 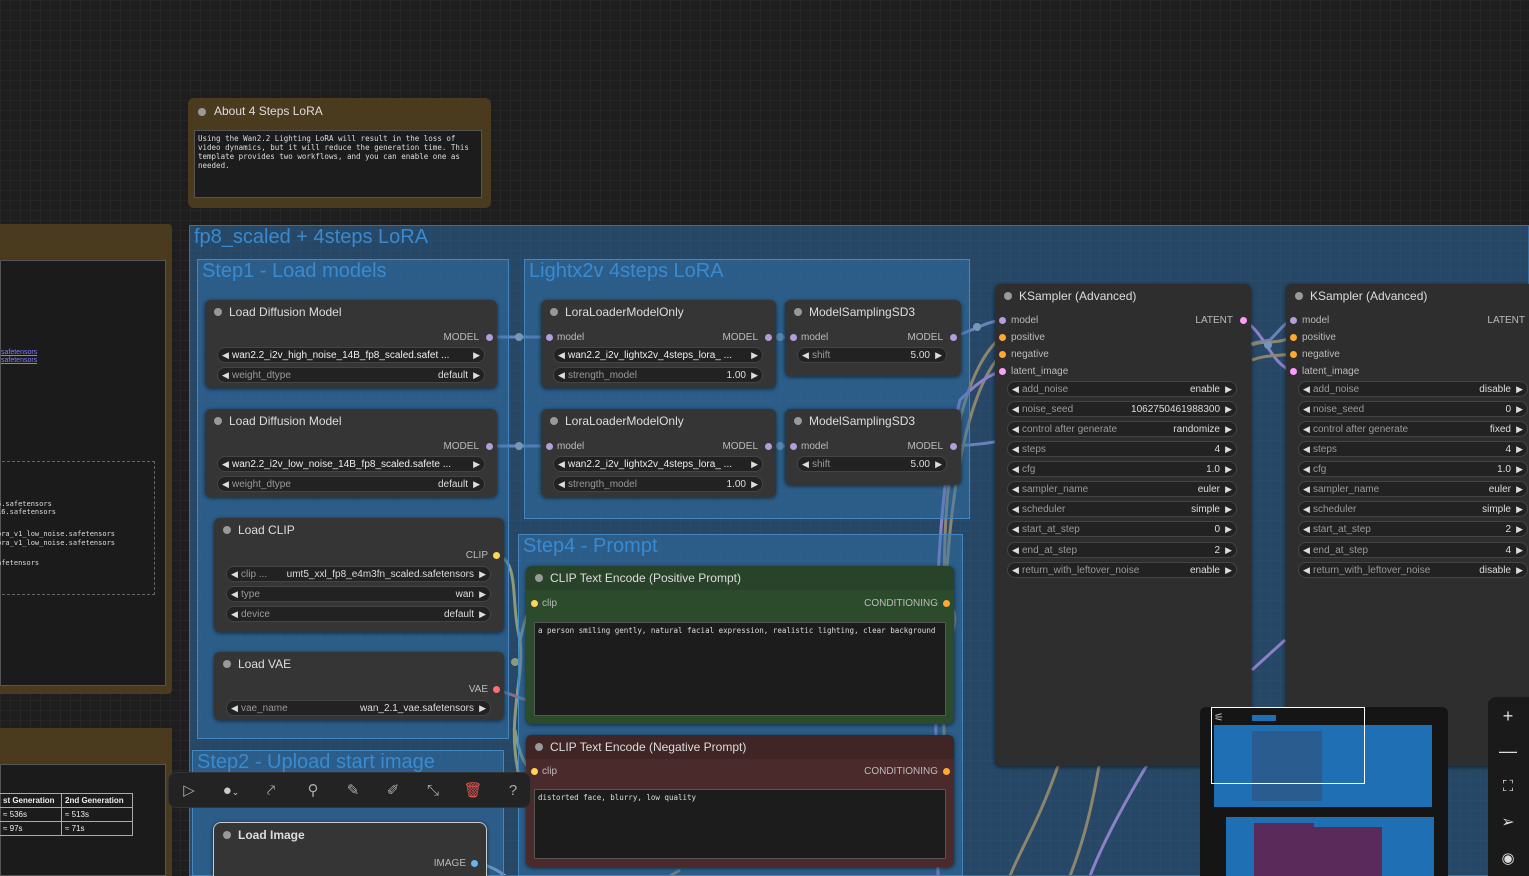 I want to click on scheduler-combo: ◀ scheduler simple ▶, so click(x=1413, y=509).